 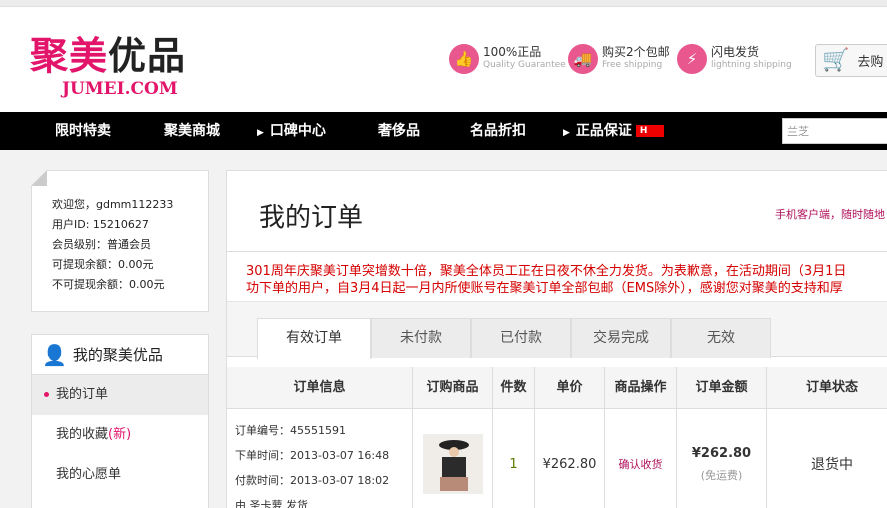 What do you see at coordinates (836, 60) in the screenshot?
I see `cart-icon: 🛒` at bounding box center [836, 60].